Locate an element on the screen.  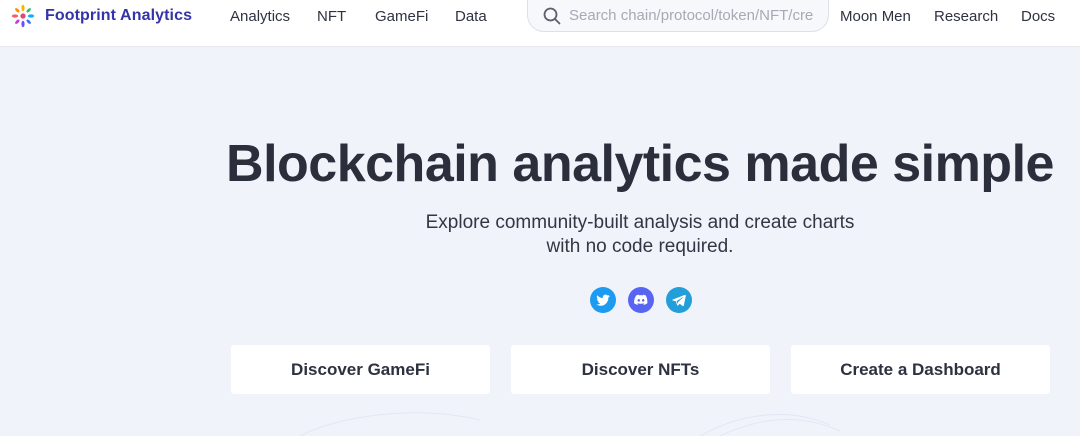
nav-item-gamefi: GameFi is located at coordinates (401, 16).